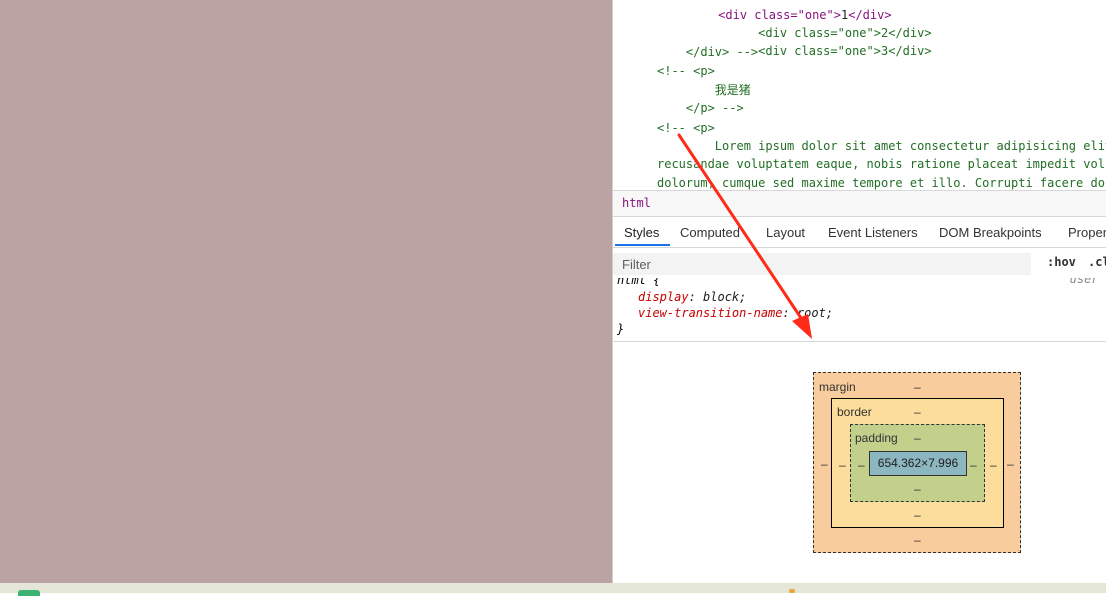 The width and height of the screenshot is (1106, 596). Describe the element at coordinates (1087, 232) in the screenshot. I see `tab-properties: Proper` at that location.